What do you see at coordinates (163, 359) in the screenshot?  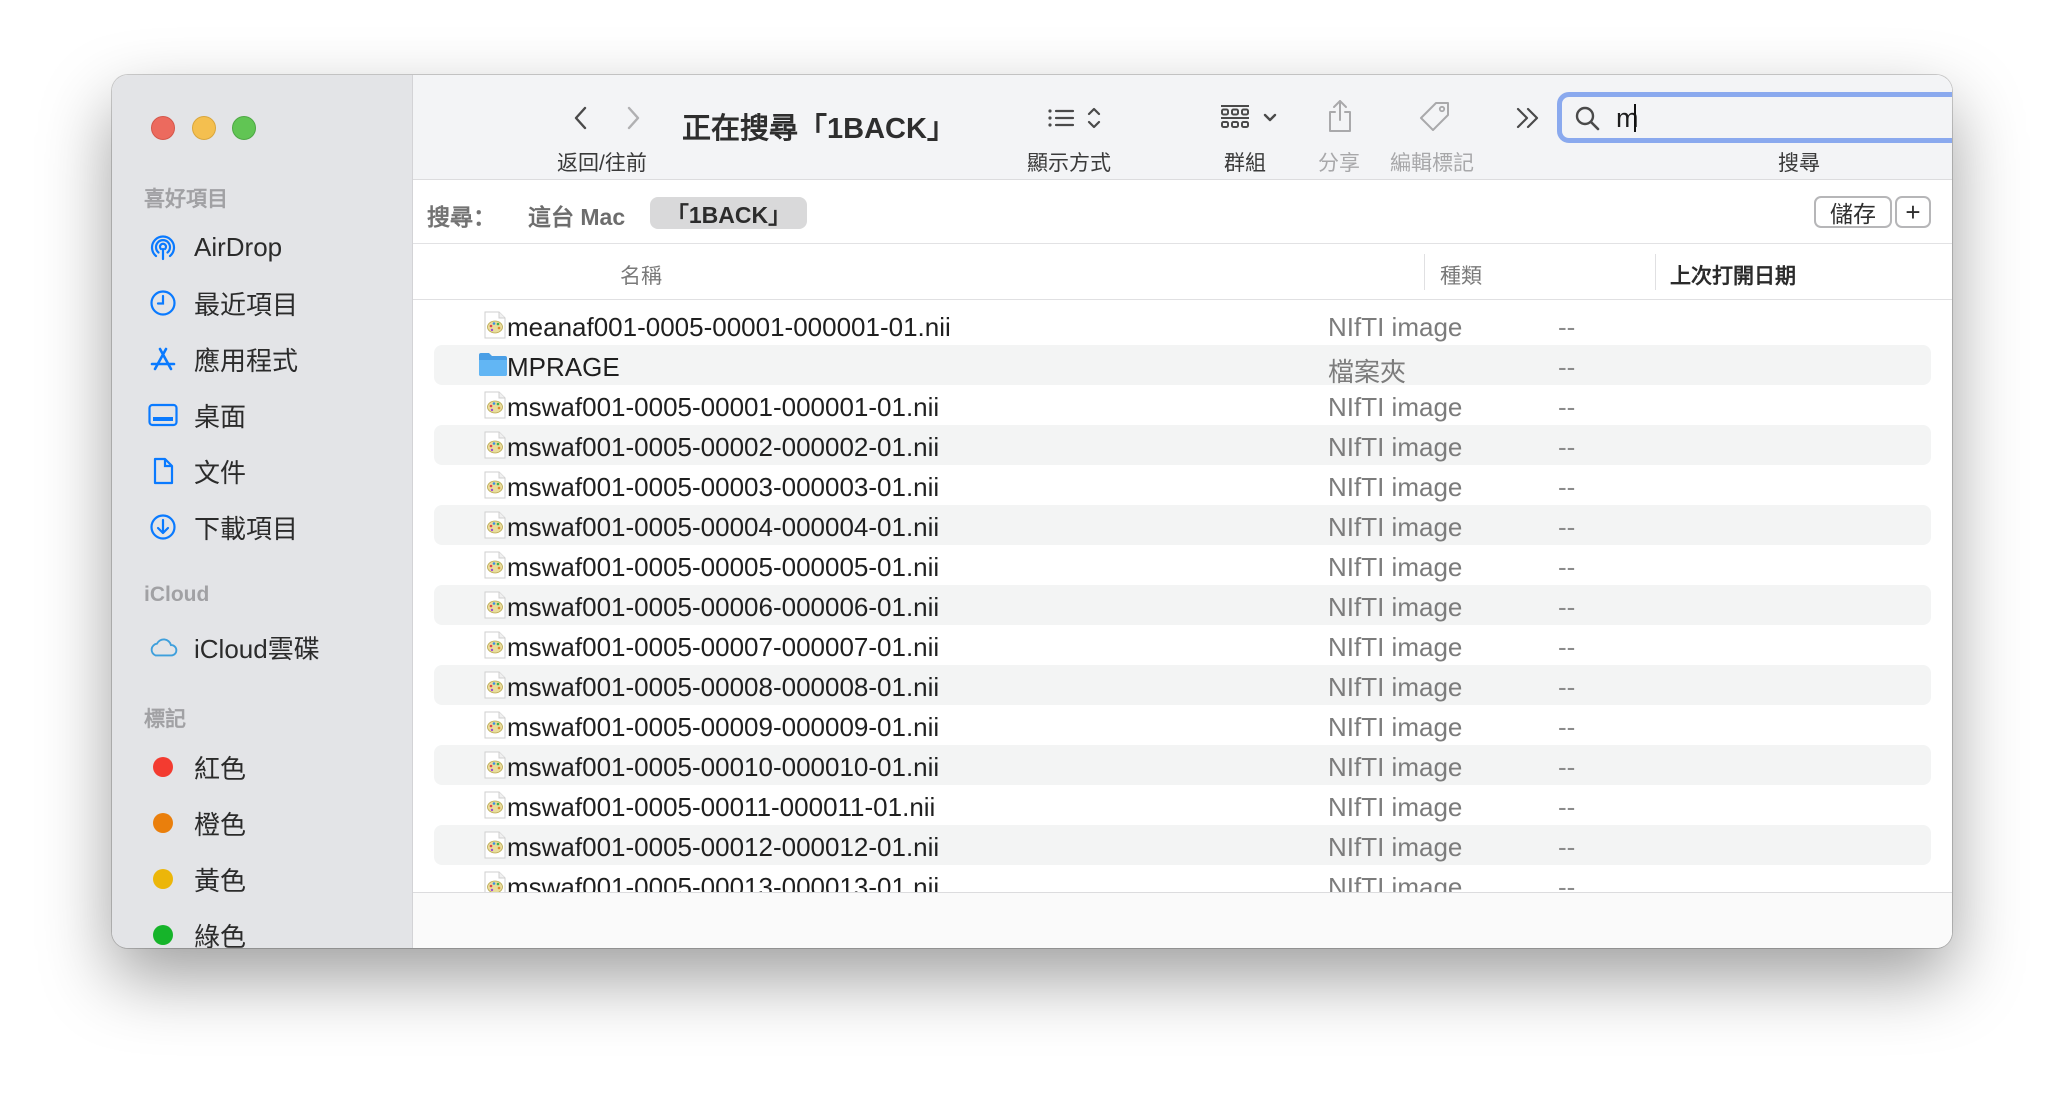 I see `applications-icon` at bounding box center [163, 359].